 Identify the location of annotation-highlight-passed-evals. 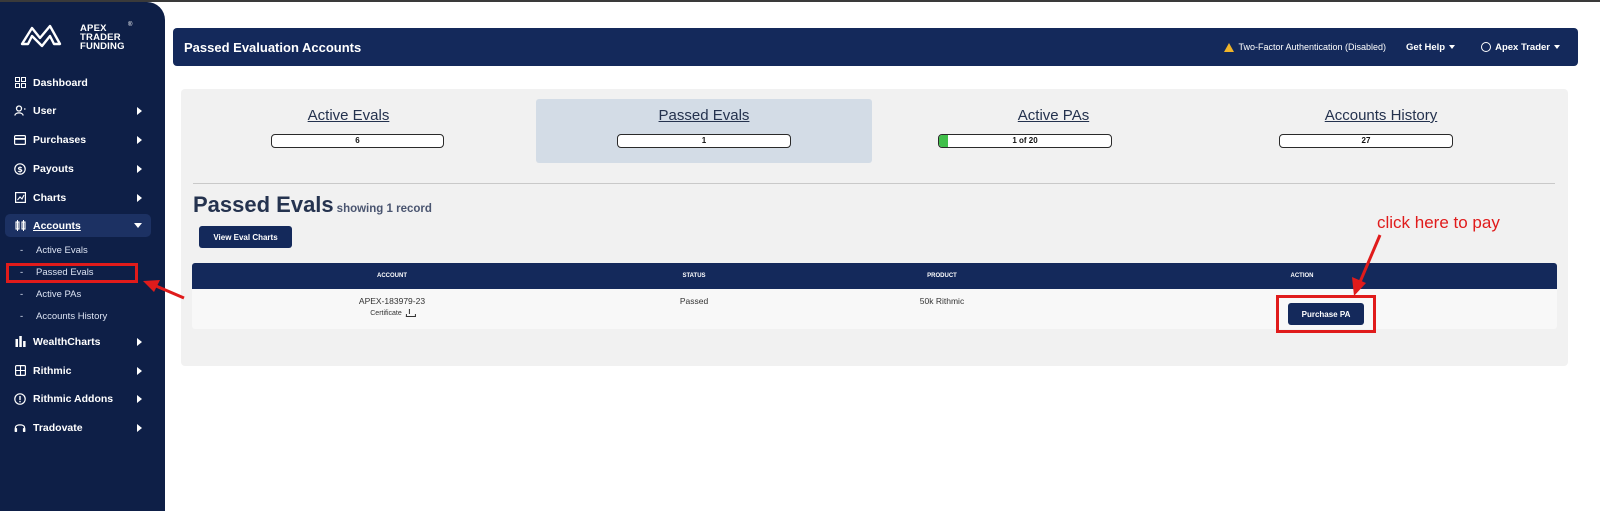
(72, 273).